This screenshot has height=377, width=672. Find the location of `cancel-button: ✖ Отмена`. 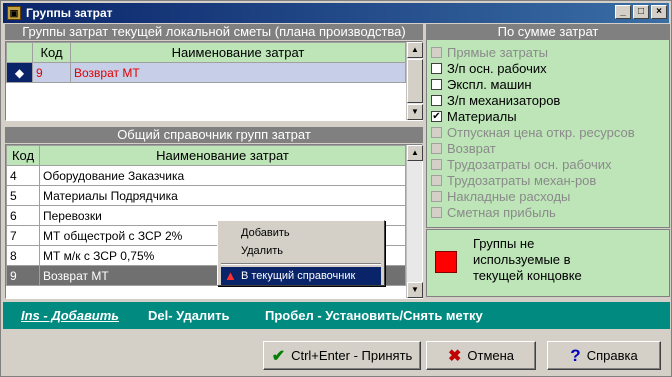

cancel-button: ✖ Отмена is located at coordinates (481, 355).